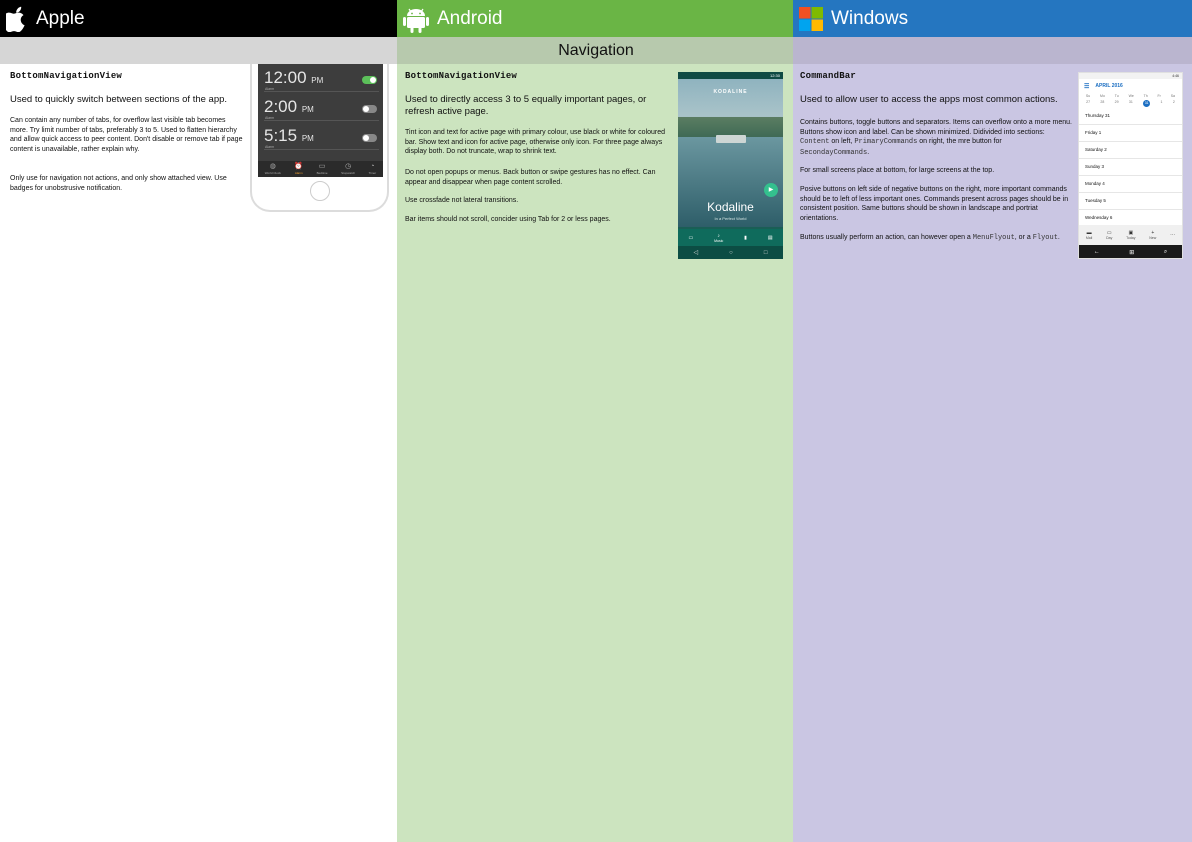  Describe the element at coordinates (828, 76) in the screenshot. I see `windows-class-name: CommandBar` at that location.